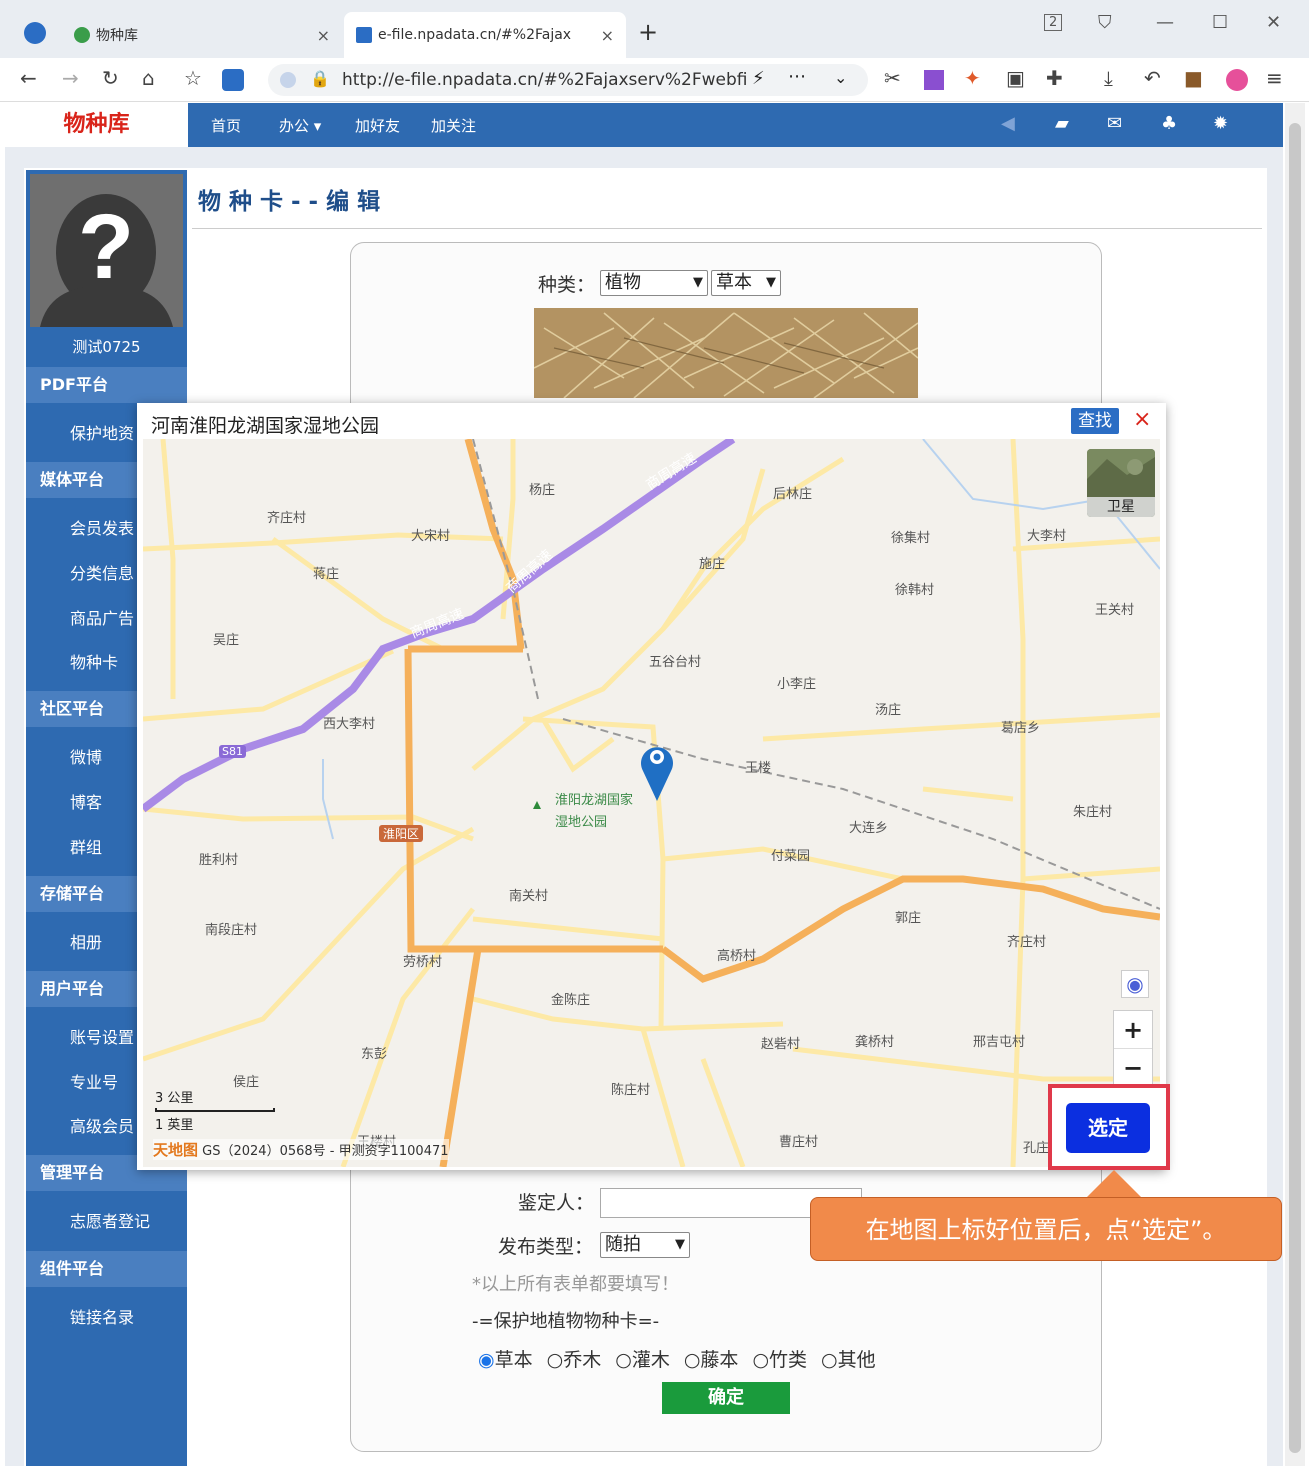 This screenshot has height=1466, width=1309. What do you see at coordinates (1237, 80) in the screenshot?
I see `assistant-icon` at bounding box center [1237, 80].